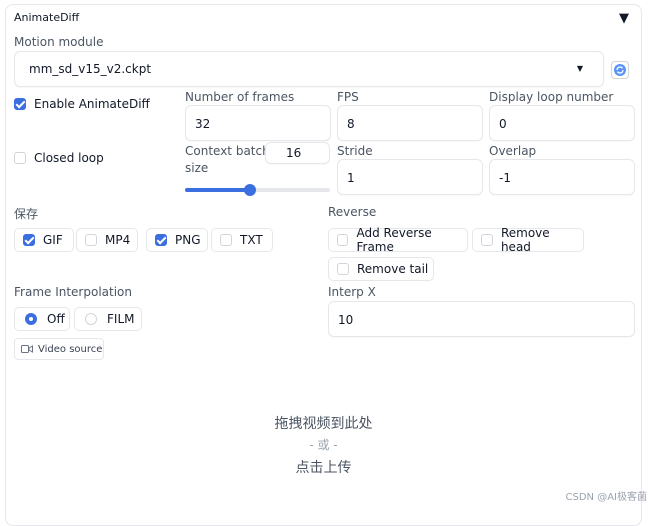 Image resolution: width=653 pixels, height=526 pixels. I want to click on stride-input: 1, so click(410, 177).